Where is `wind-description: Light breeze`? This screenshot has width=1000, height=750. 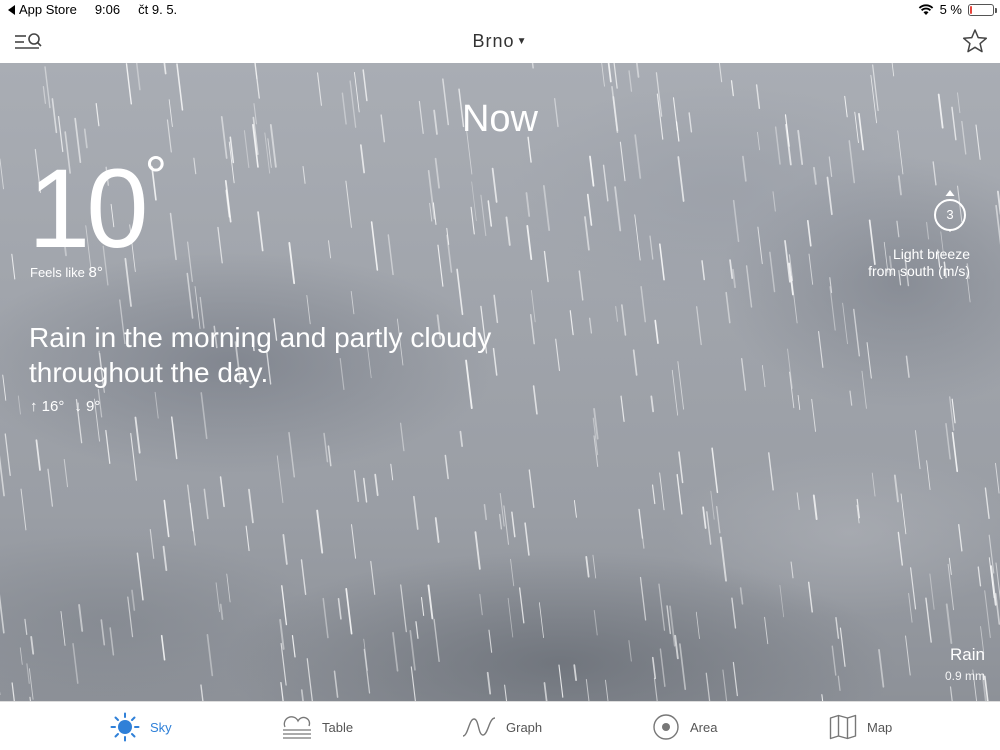 wind-description: Light breeze is located at coordinates (931, 254).